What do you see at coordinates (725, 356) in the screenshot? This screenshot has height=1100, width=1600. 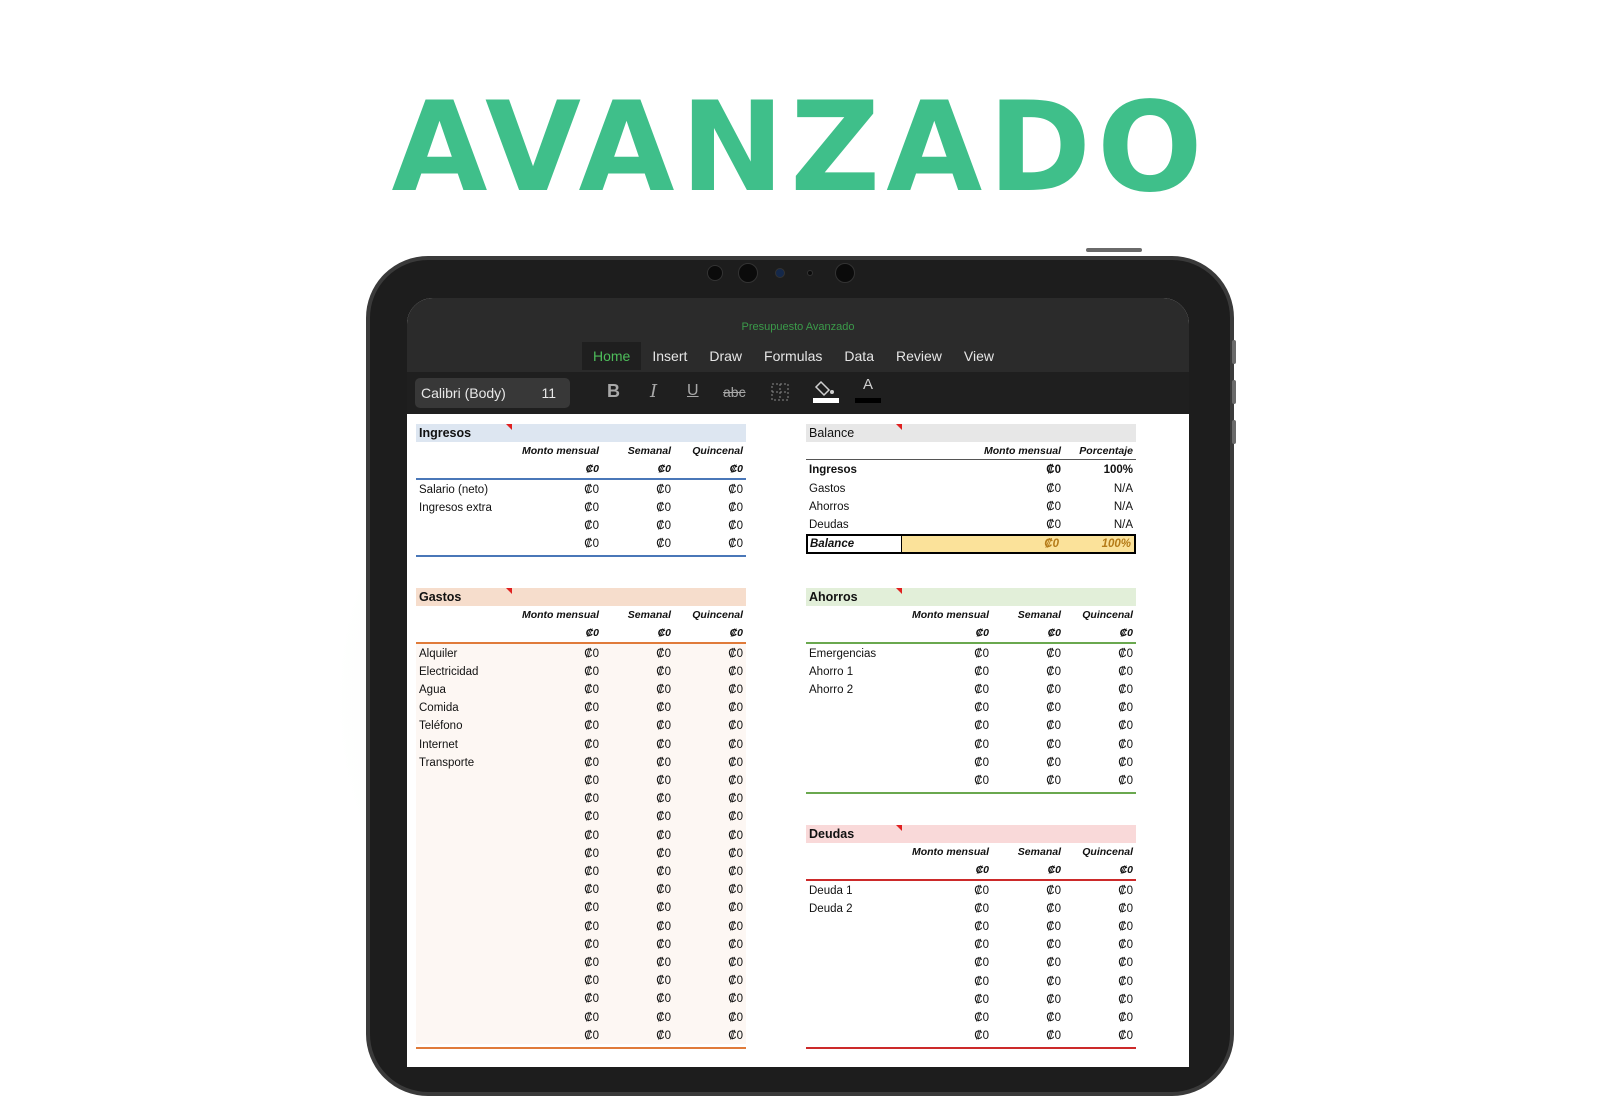 I see `tab-draw: Draw` at bounding box center [725, 356].